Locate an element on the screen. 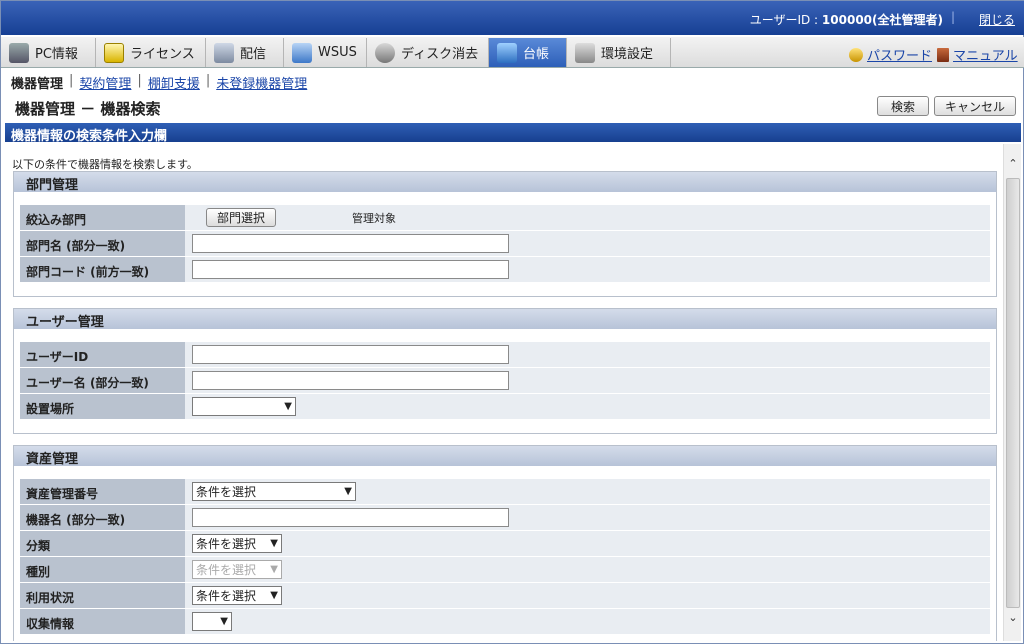  top-header: ユーザーID : 100000(全社管理者) | 閉じる is located at coordinates (512, 18).